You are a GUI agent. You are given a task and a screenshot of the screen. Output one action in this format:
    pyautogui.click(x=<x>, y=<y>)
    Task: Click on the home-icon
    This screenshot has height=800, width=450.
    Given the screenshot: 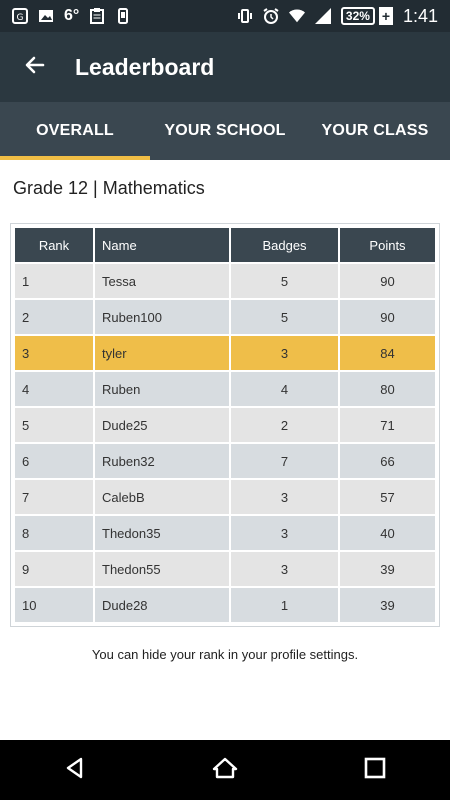 What is the action you would take?
    pyautogui.click(x=225, y=770)
    